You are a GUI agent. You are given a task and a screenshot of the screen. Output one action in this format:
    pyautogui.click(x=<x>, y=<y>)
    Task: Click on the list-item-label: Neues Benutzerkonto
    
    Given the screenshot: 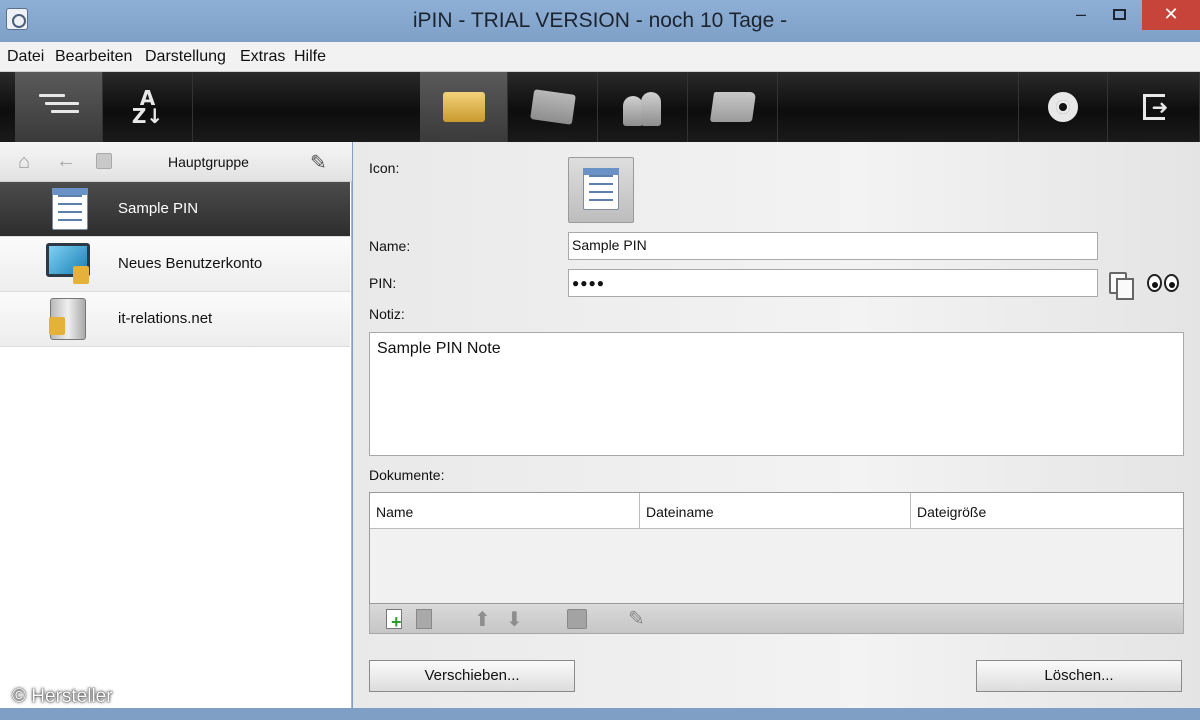 What is the action you would take?
    pyautogui.click(x=190, y=263)
    